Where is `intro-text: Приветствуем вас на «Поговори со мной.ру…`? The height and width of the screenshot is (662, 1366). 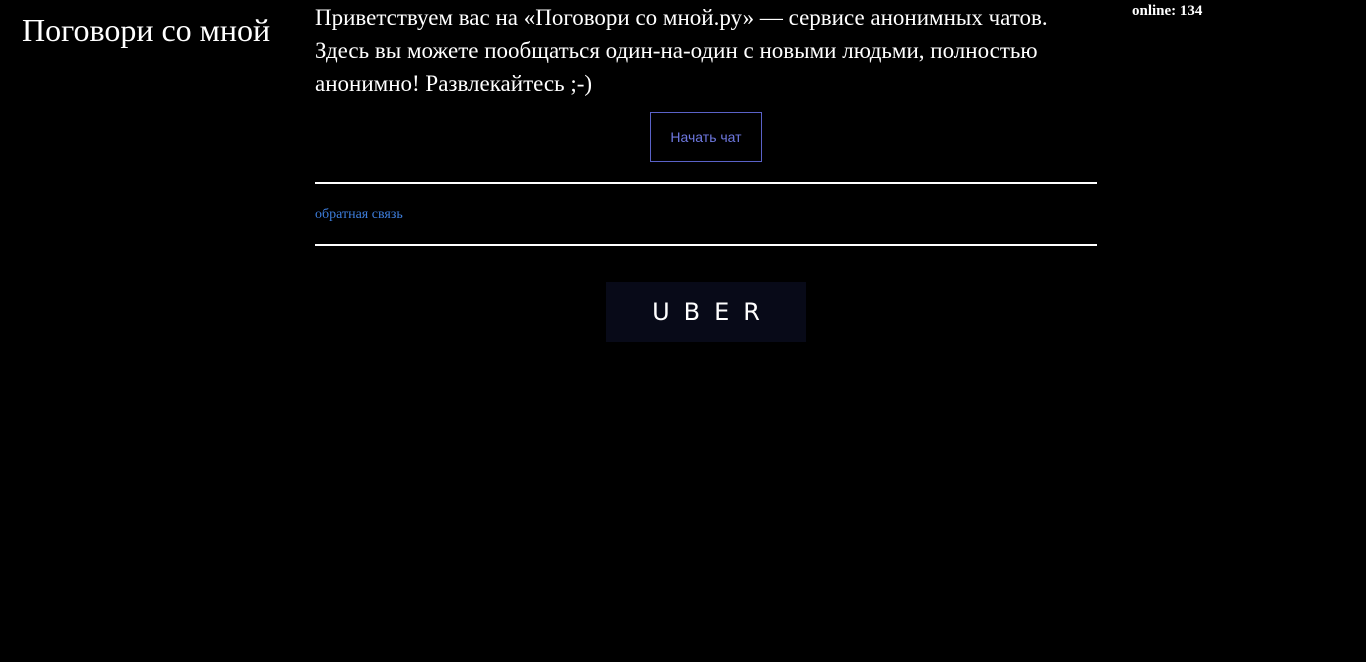
intro-text: Приветствуем вас на «Поговори со мной.ру… is located at coordinates (681, 50).